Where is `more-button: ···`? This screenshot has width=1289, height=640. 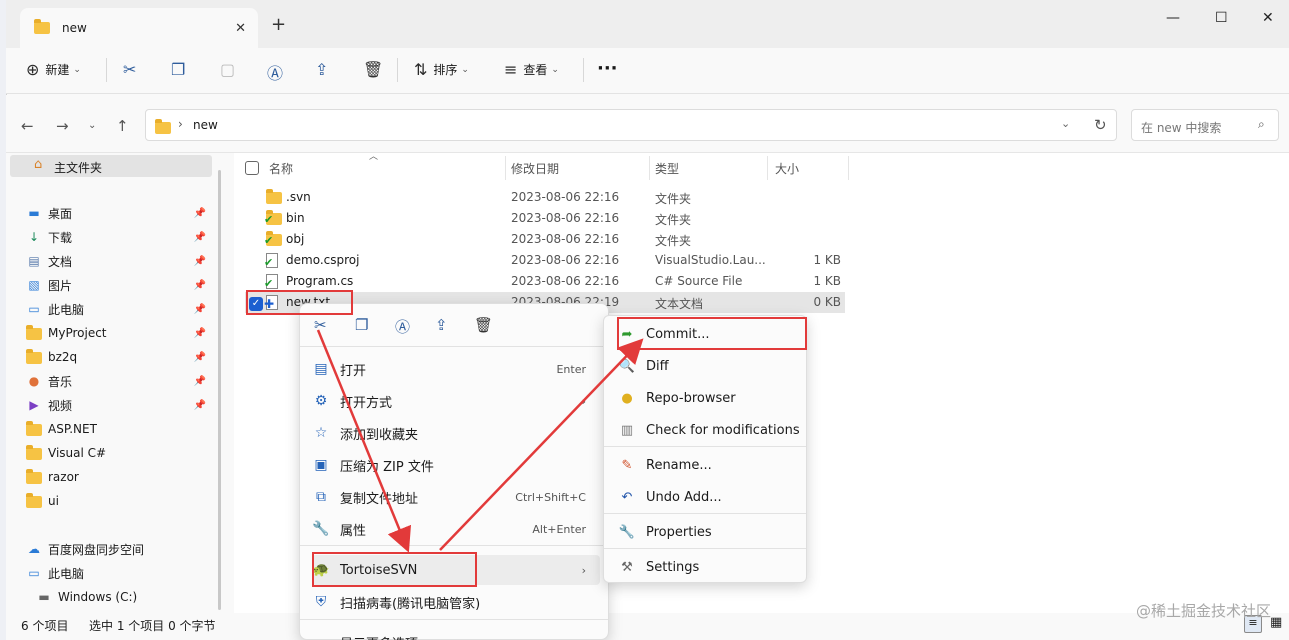 more-button: ··· is located at coordinates (607, 68).